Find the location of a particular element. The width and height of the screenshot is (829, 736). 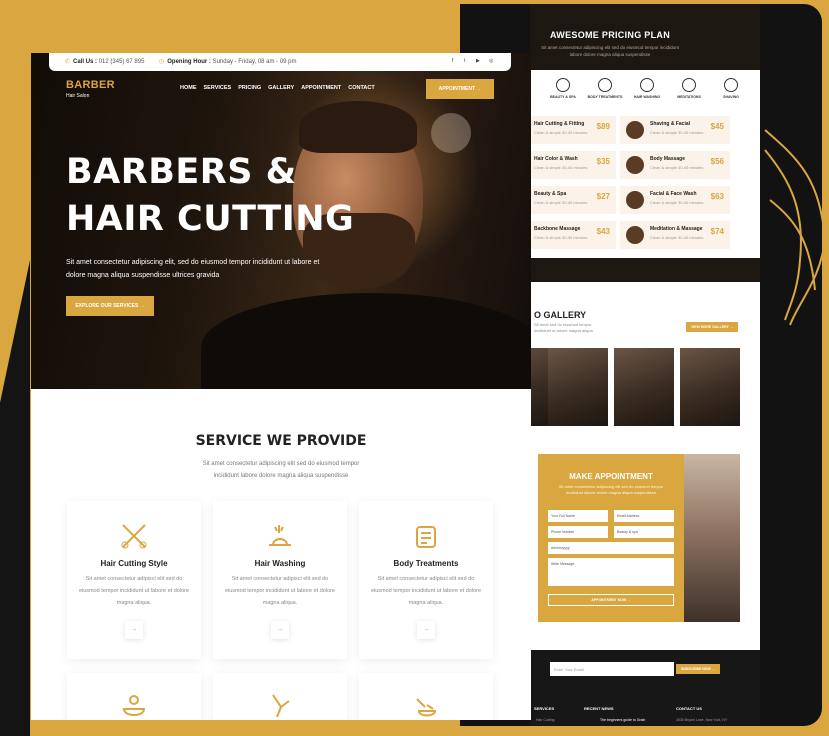

view-gallery-button: VIEW MORE GALLERY → is located at coordinates (712, 327).